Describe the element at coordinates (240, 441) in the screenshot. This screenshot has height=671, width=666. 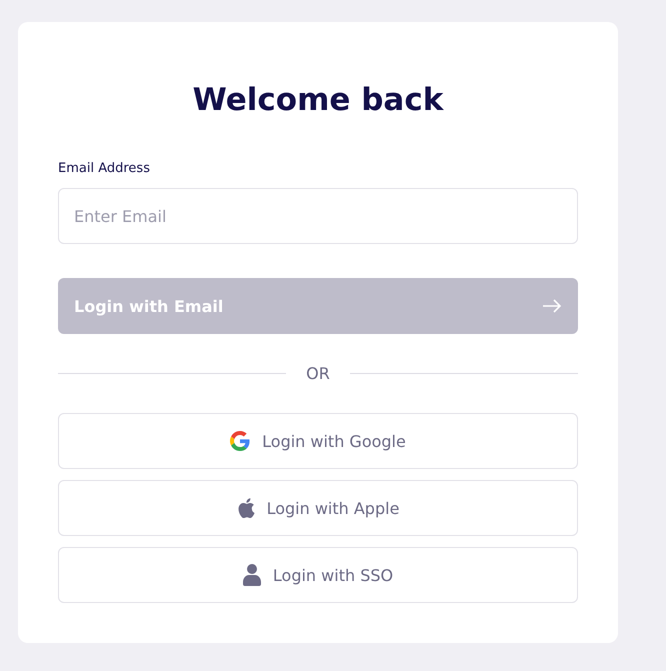
I see `google-icon` at that location.